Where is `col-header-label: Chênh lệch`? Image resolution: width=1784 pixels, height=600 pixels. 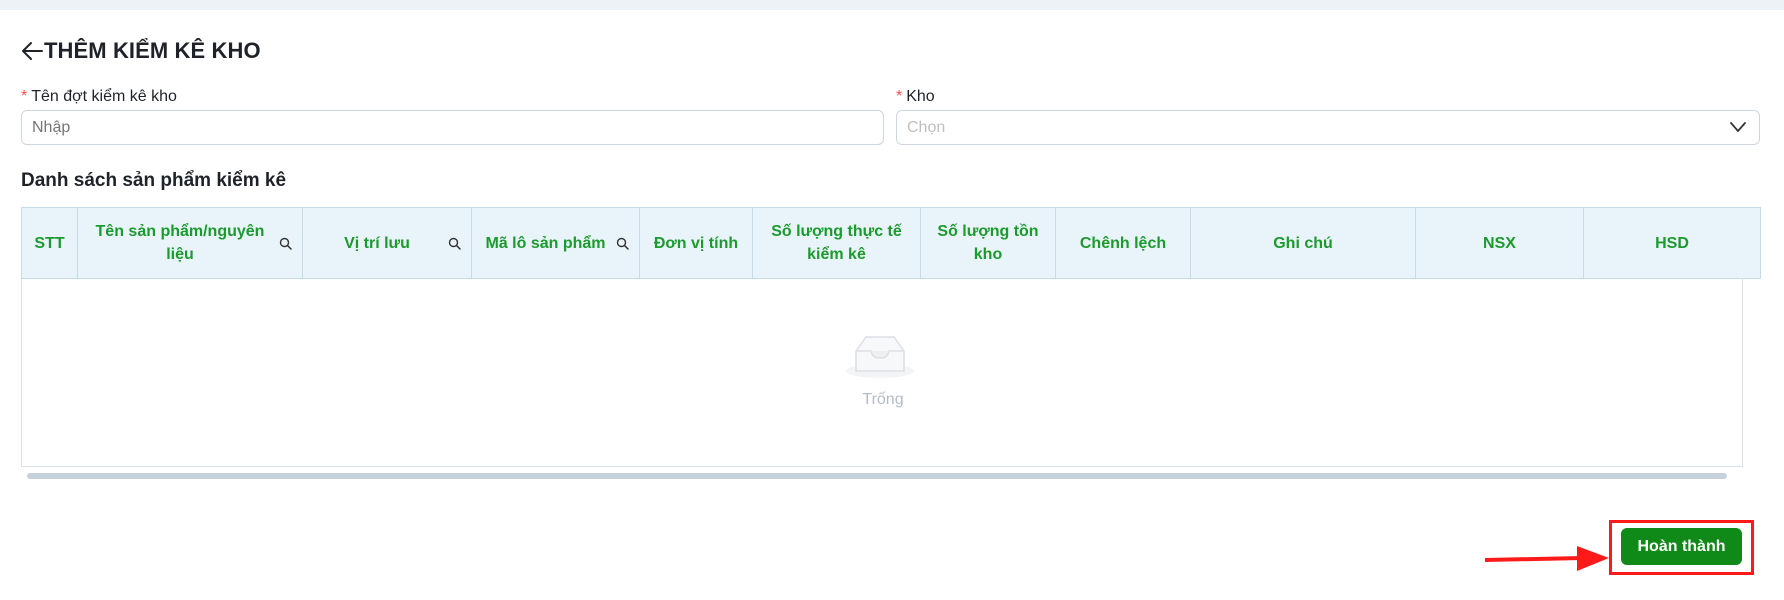 col-header-label: Chênh lệch is located at coordinates (1123, 243).